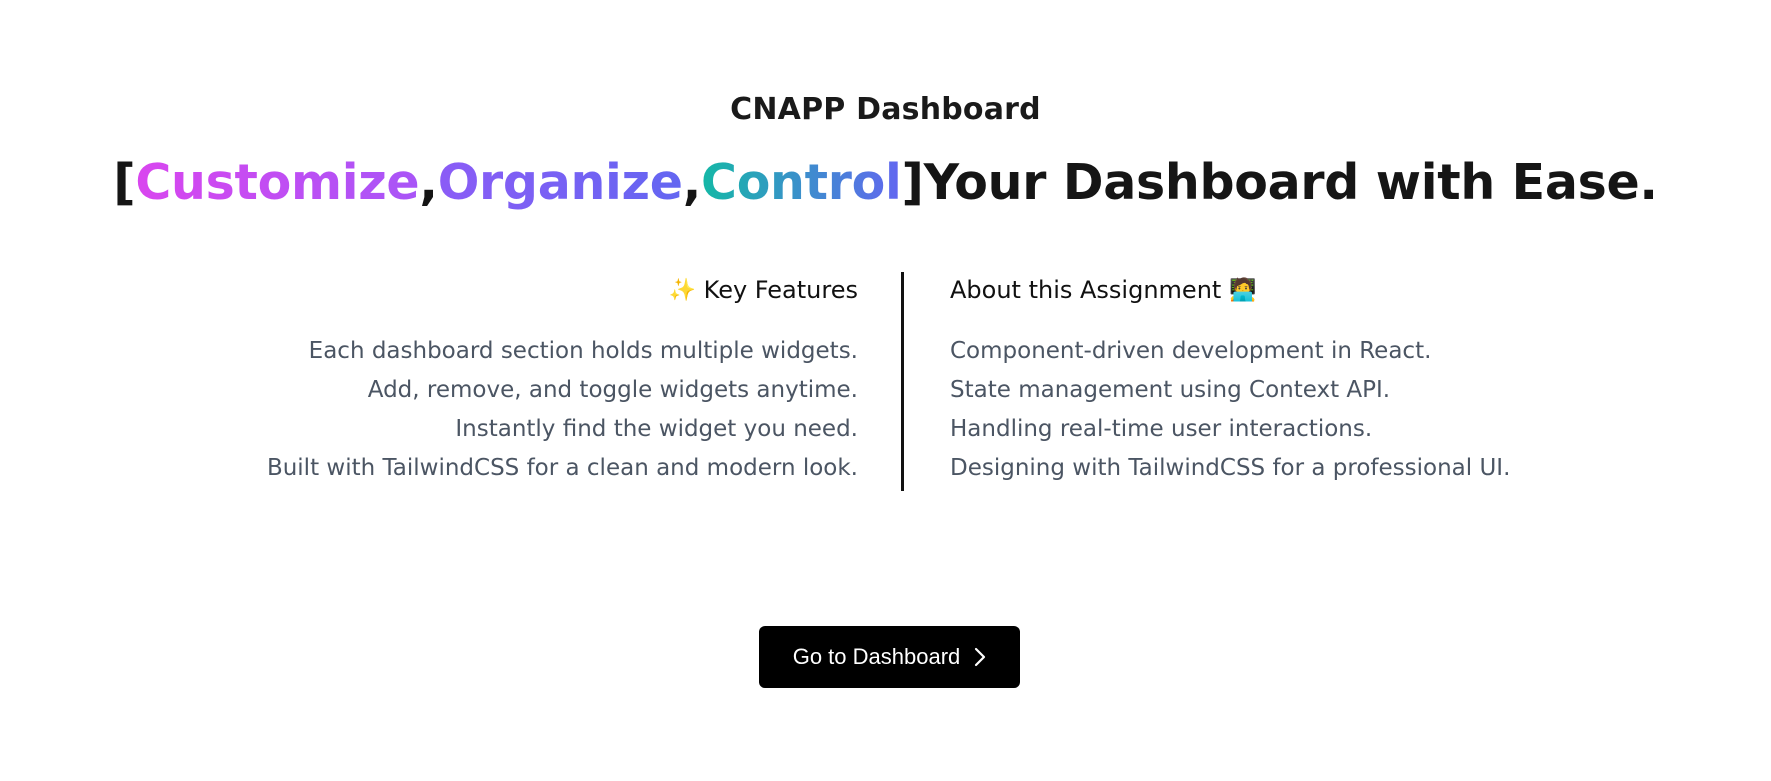 The width and height of the screenshot is (1771, 781). I want to click on chevron-right-icon, so click(980, 657).